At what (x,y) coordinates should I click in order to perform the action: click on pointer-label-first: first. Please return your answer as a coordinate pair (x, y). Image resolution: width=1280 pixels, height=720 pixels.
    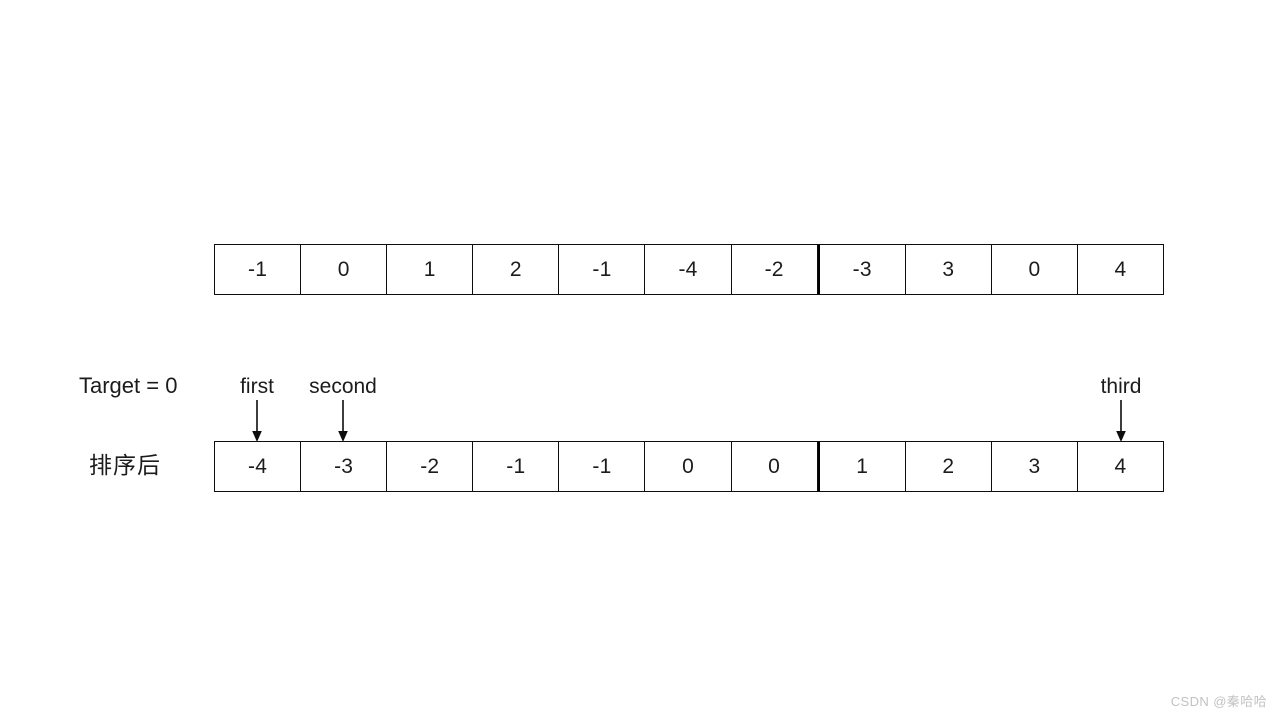
    Looking at the image, I should click on (257, 386).